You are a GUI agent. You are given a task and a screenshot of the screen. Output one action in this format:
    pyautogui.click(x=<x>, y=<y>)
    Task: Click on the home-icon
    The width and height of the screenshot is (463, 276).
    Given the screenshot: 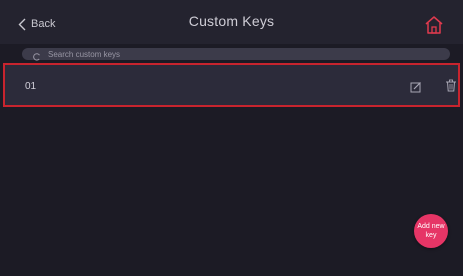 What is the action you would take?
    pyautogui.click(x=434, y=25)
    